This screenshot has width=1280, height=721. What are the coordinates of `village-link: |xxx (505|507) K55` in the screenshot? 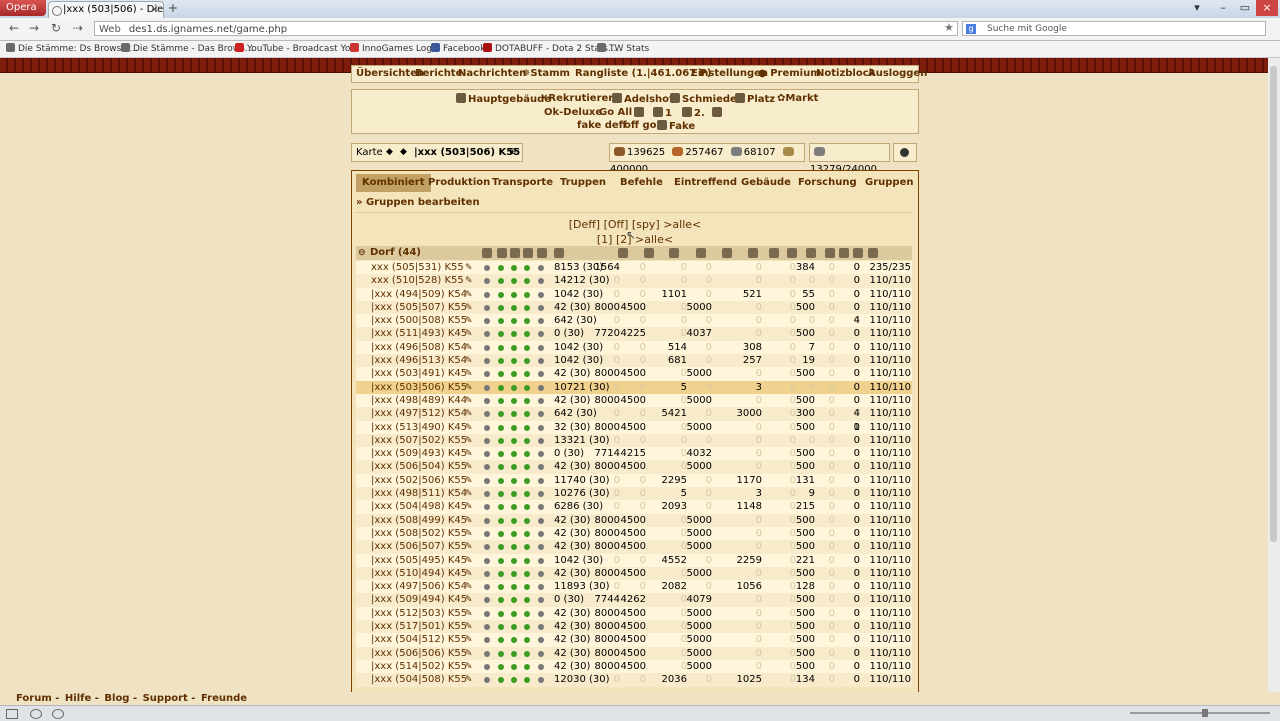 It's located at (419, 307).